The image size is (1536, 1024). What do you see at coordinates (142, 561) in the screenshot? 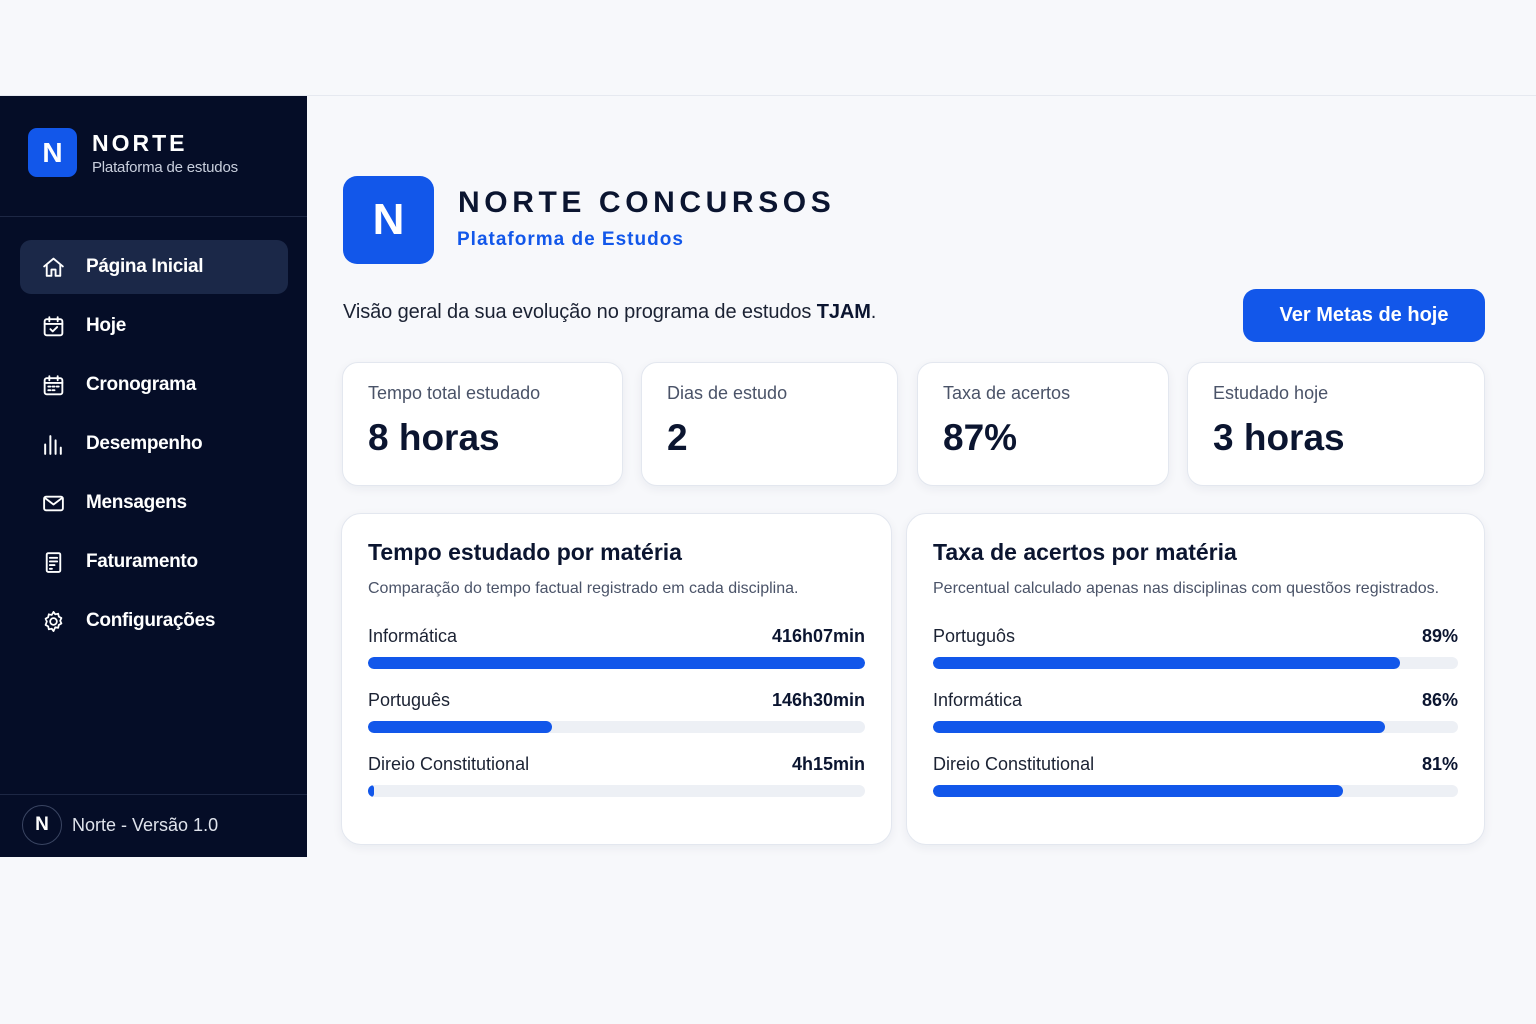
I see `sidebar-item-label: Faturamento` at bounding box center [142, 561].